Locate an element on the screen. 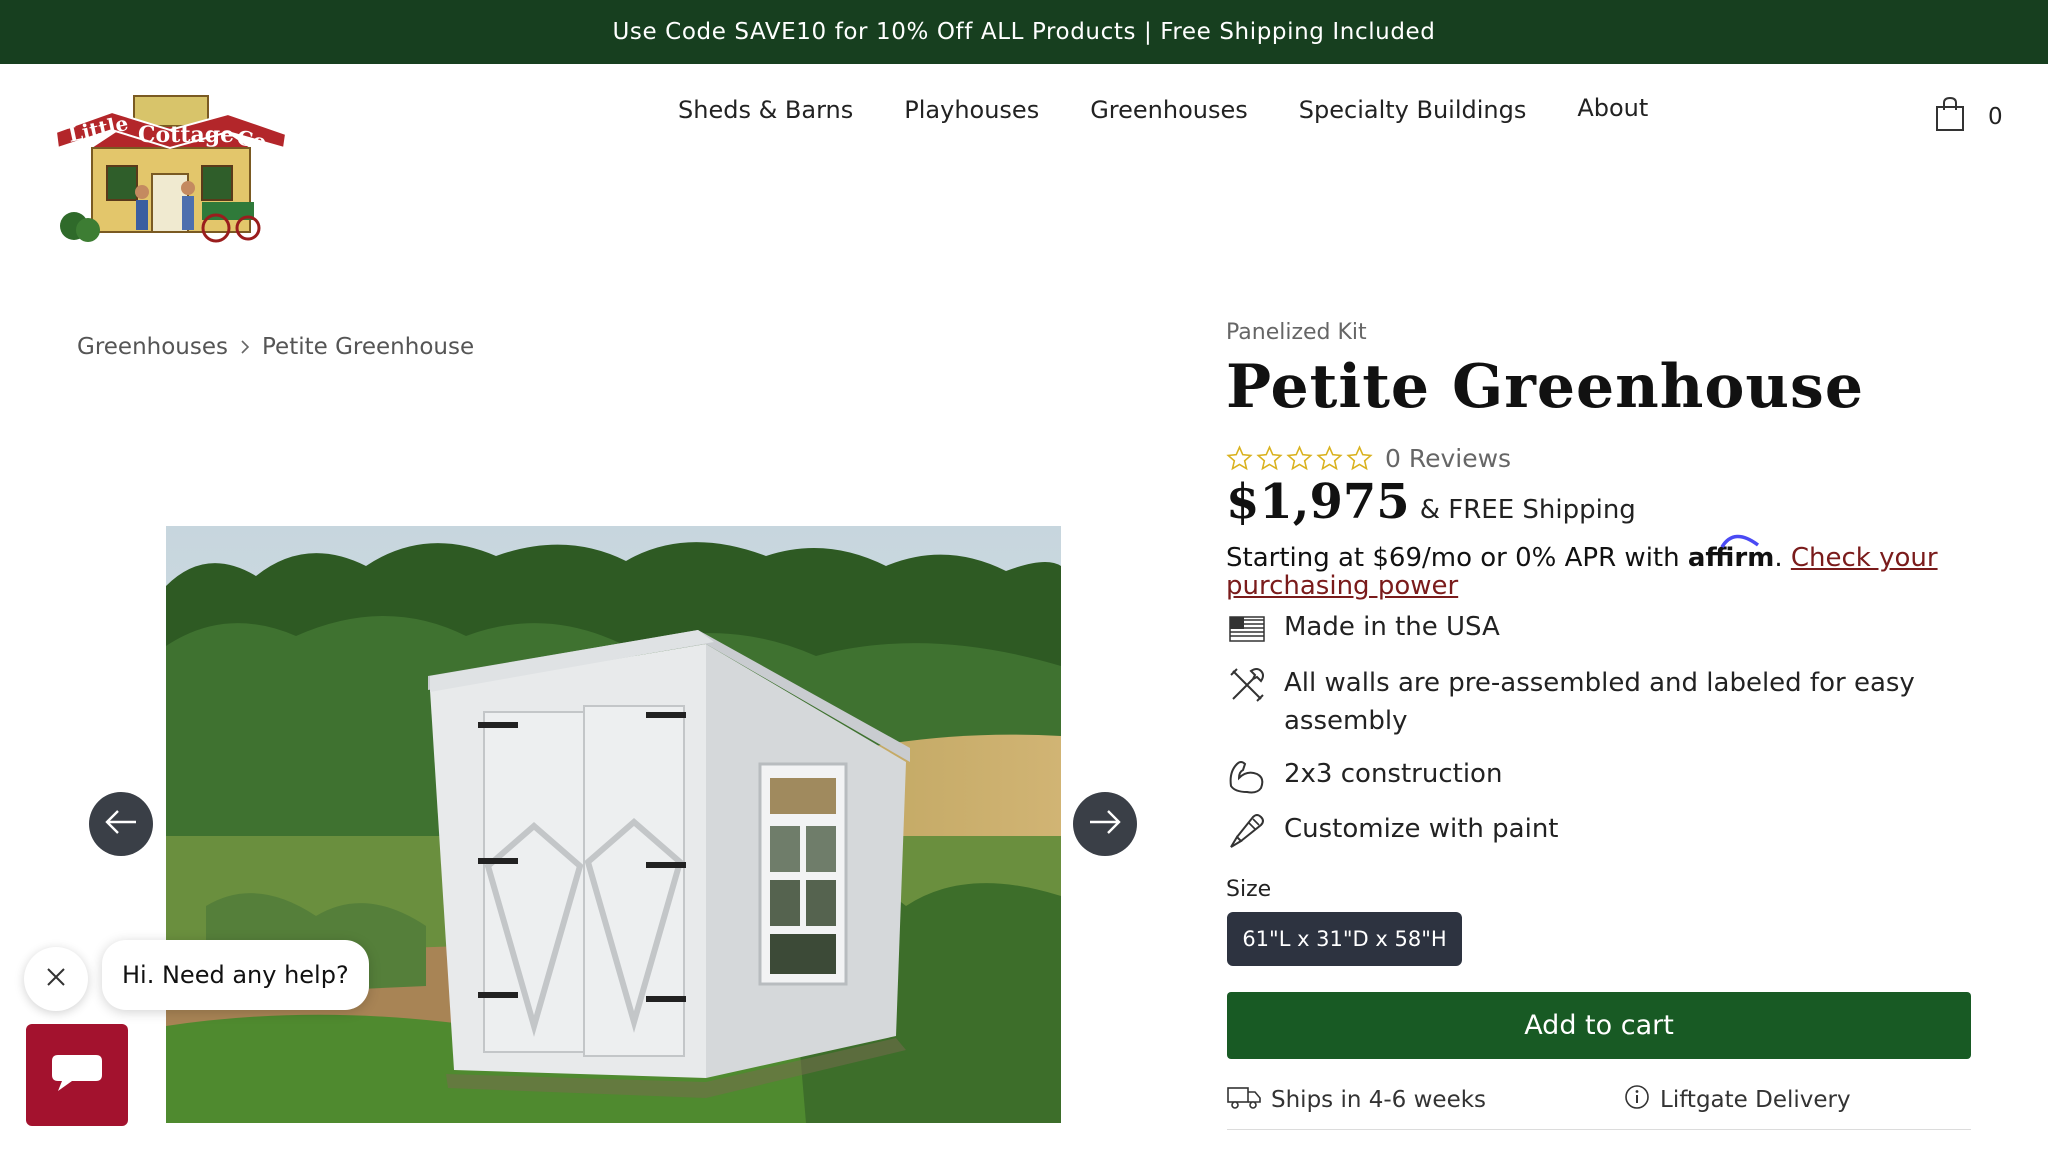 Image resolution: width=2048 pixels, height=1152 pixels. star-rating is located at coordinates (1299, 458).